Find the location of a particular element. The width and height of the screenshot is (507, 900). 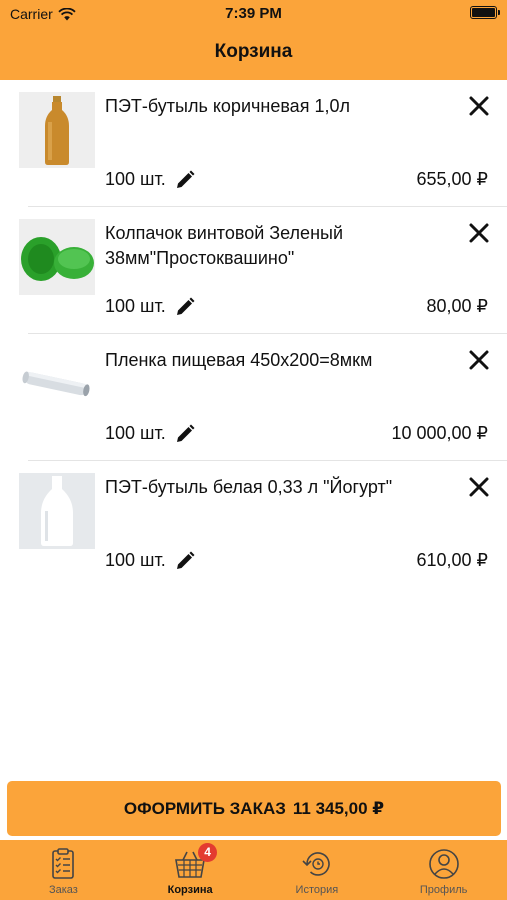

tab-profile: Профиль is located at coordinates (443, 870).